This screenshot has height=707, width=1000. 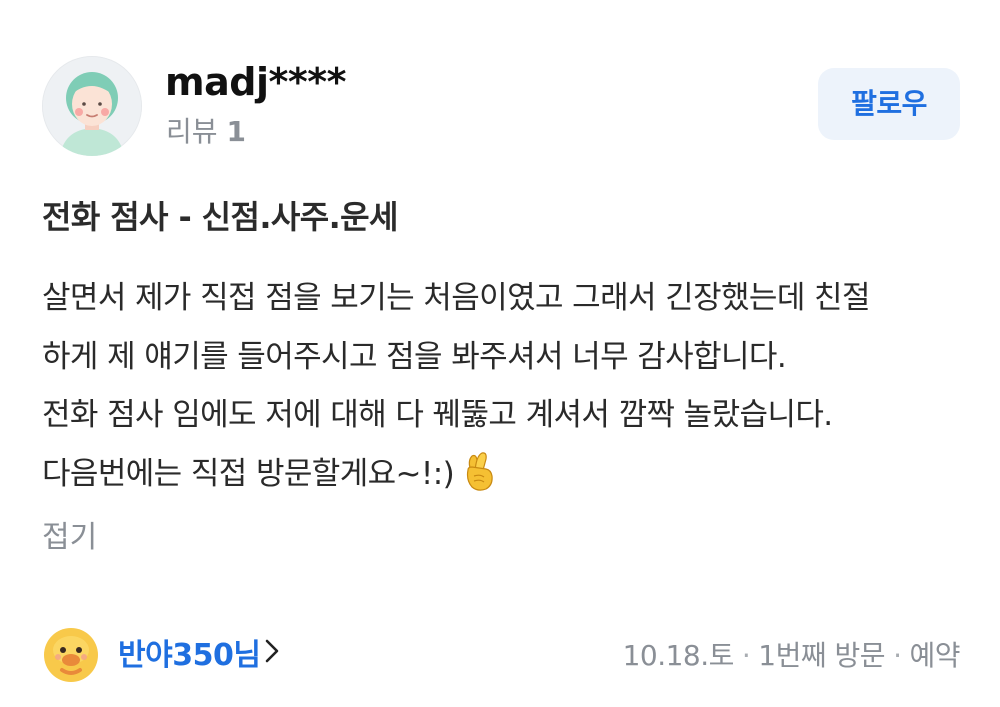 I want to click on review-date: 10.18.토, so click(x=678, y=655).